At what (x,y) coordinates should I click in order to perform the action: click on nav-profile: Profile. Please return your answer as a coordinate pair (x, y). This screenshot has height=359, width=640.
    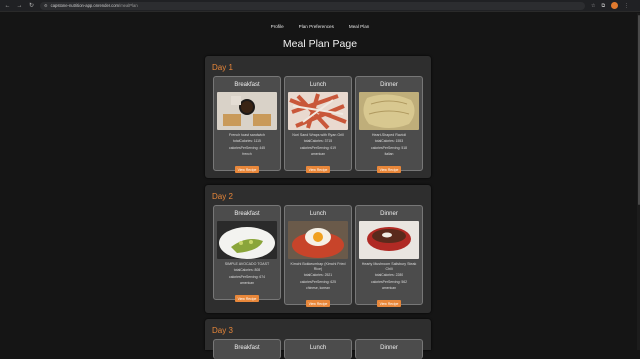
    Looking at the image, I should click on (277, 26).